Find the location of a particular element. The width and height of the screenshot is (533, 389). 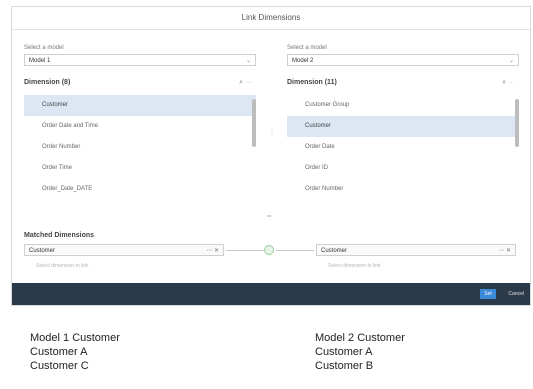

right-select-label: Select a model is located at coordinates (307, 48).